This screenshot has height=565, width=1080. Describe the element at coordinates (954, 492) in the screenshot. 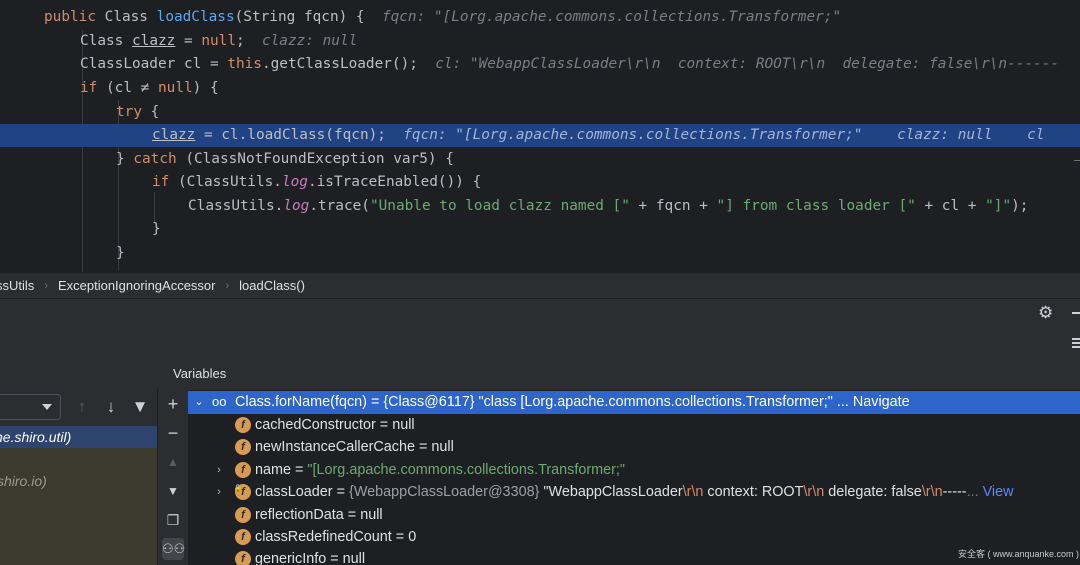

I see `field-desc: -----` at that location.